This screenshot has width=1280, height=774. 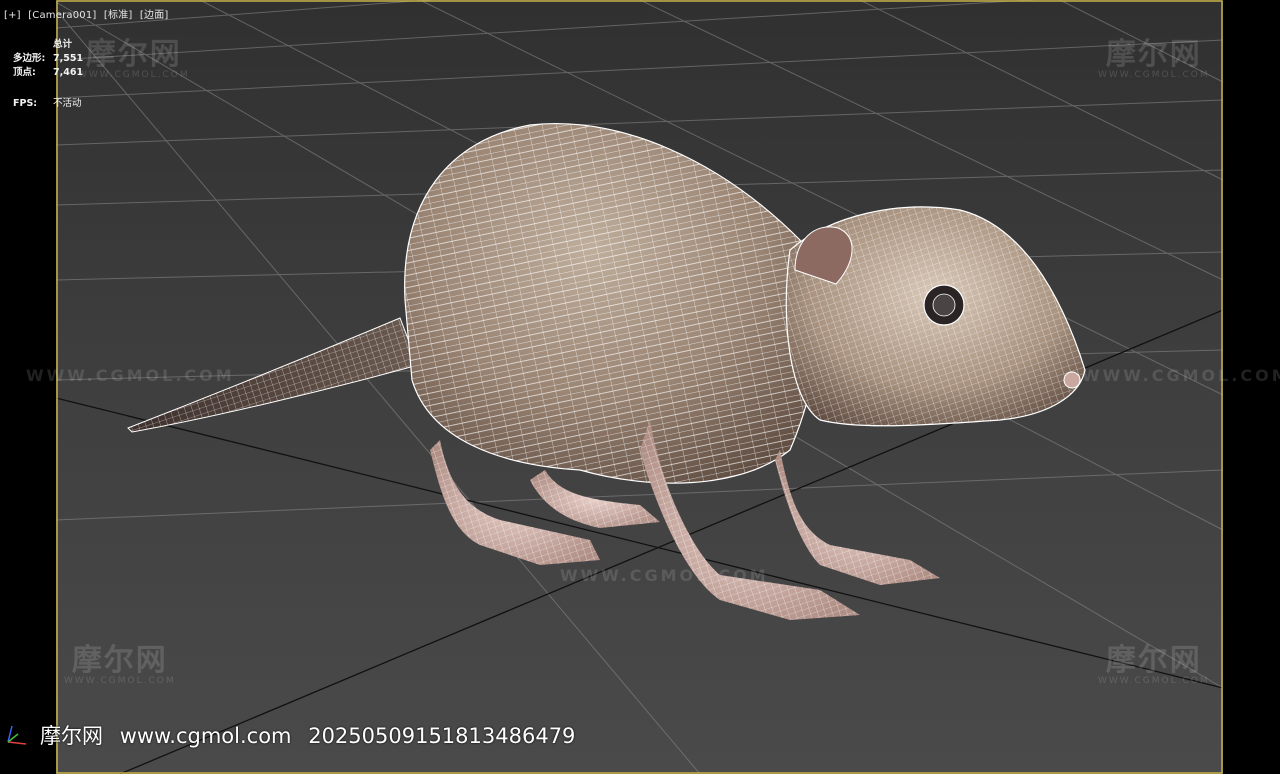 I want to click on footer-id: 20250509151813486479, so click(x=442, y=736).